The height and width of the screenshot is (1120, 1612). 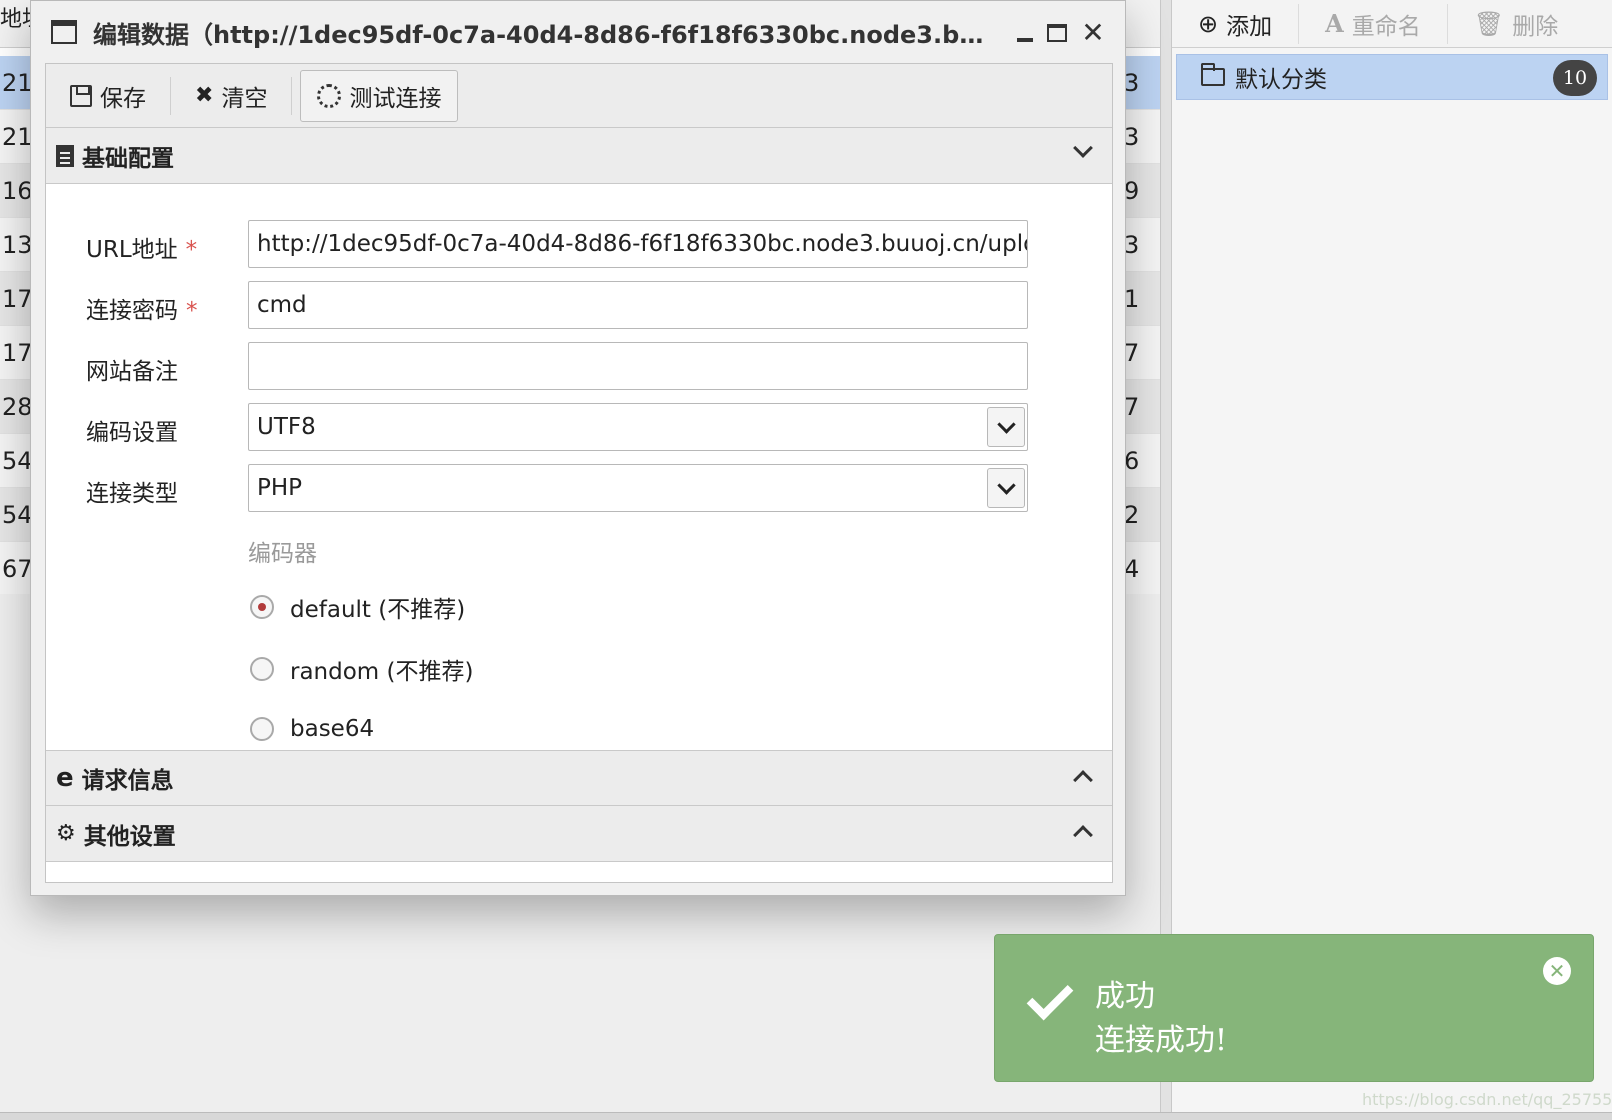 I want to click on encoding-label: 编码设置, so click(x=132, y=433).